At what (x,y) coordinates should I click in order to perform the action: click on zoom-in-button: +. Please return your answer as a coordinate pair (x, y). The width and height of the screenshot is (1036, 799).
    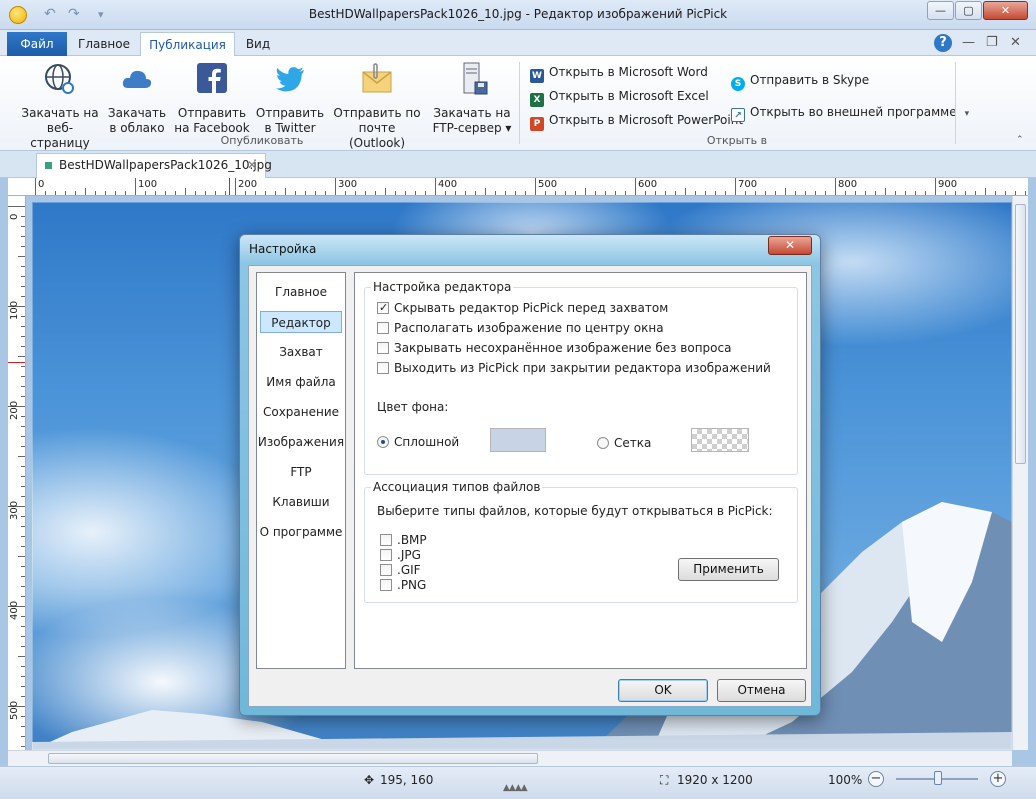
    Looking at the image, I should click on (998, 779).